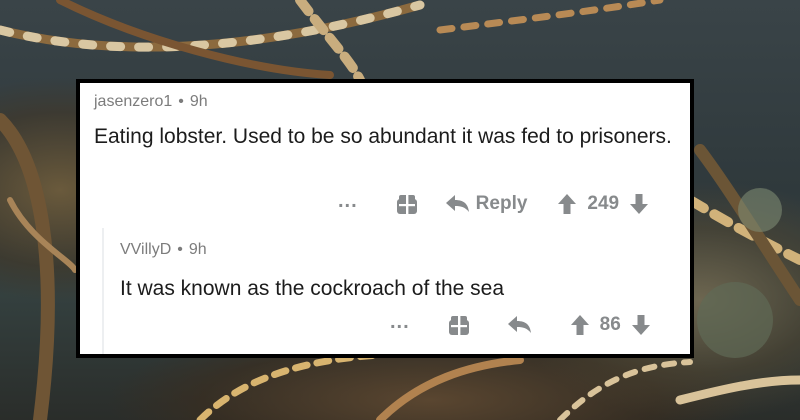 Image resolution: width=800 pixels, height=420 pixels. I want to click on reply-label: Reply, so click(501, 203).